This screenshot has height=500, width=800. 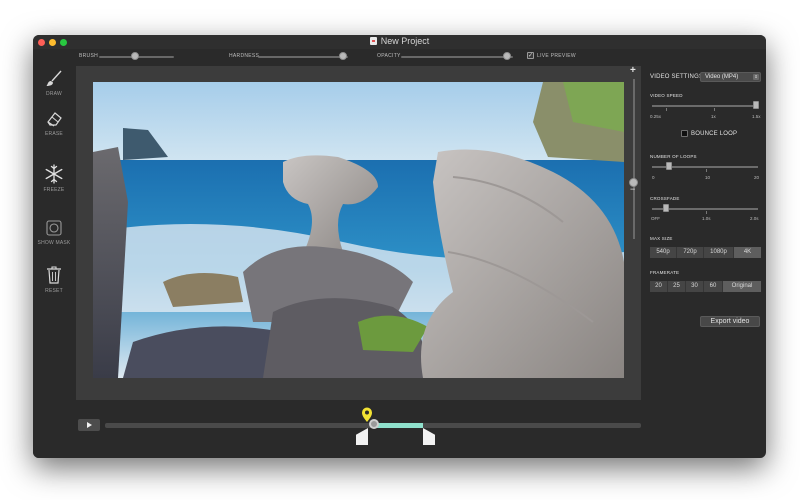 I want to click on trim-end-handle, so click(x=429, y=436).